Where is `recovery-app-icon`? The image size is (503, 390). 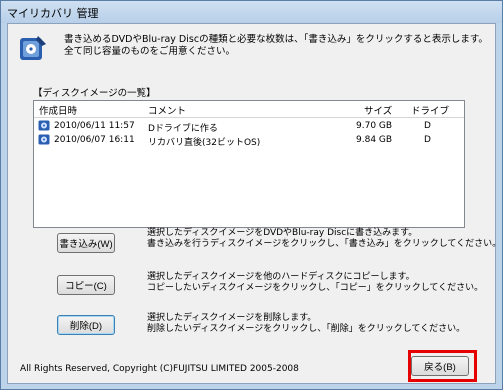 recovery-app-icon is located at coordinates (33, 48).